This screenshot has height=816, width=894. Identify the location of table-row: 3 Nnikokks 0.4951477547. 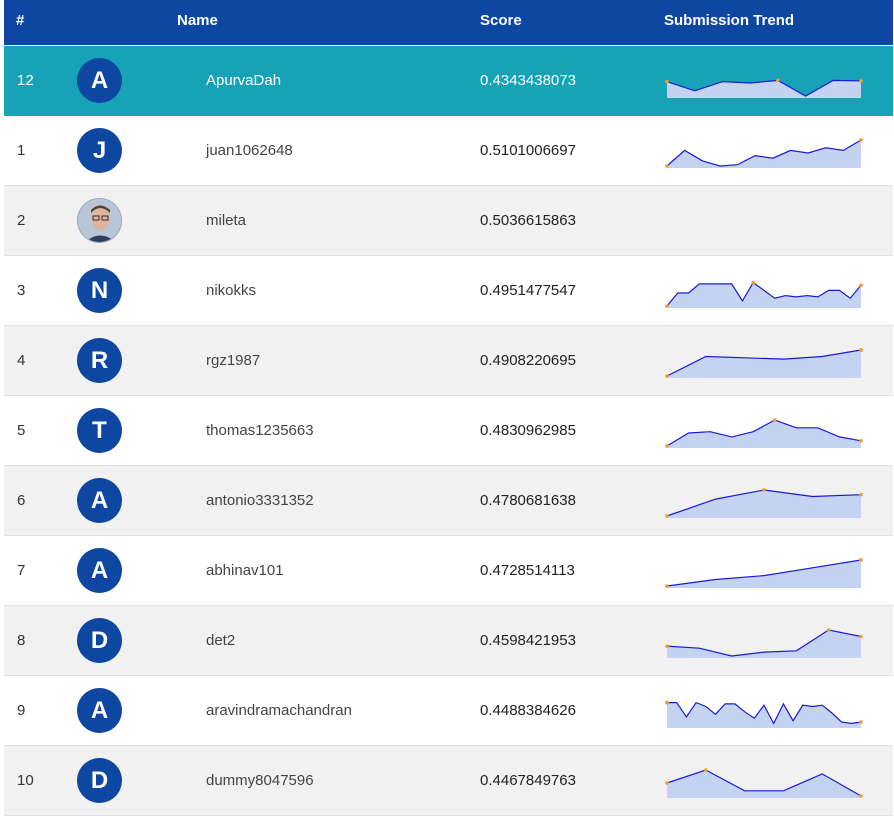
(448, 291).